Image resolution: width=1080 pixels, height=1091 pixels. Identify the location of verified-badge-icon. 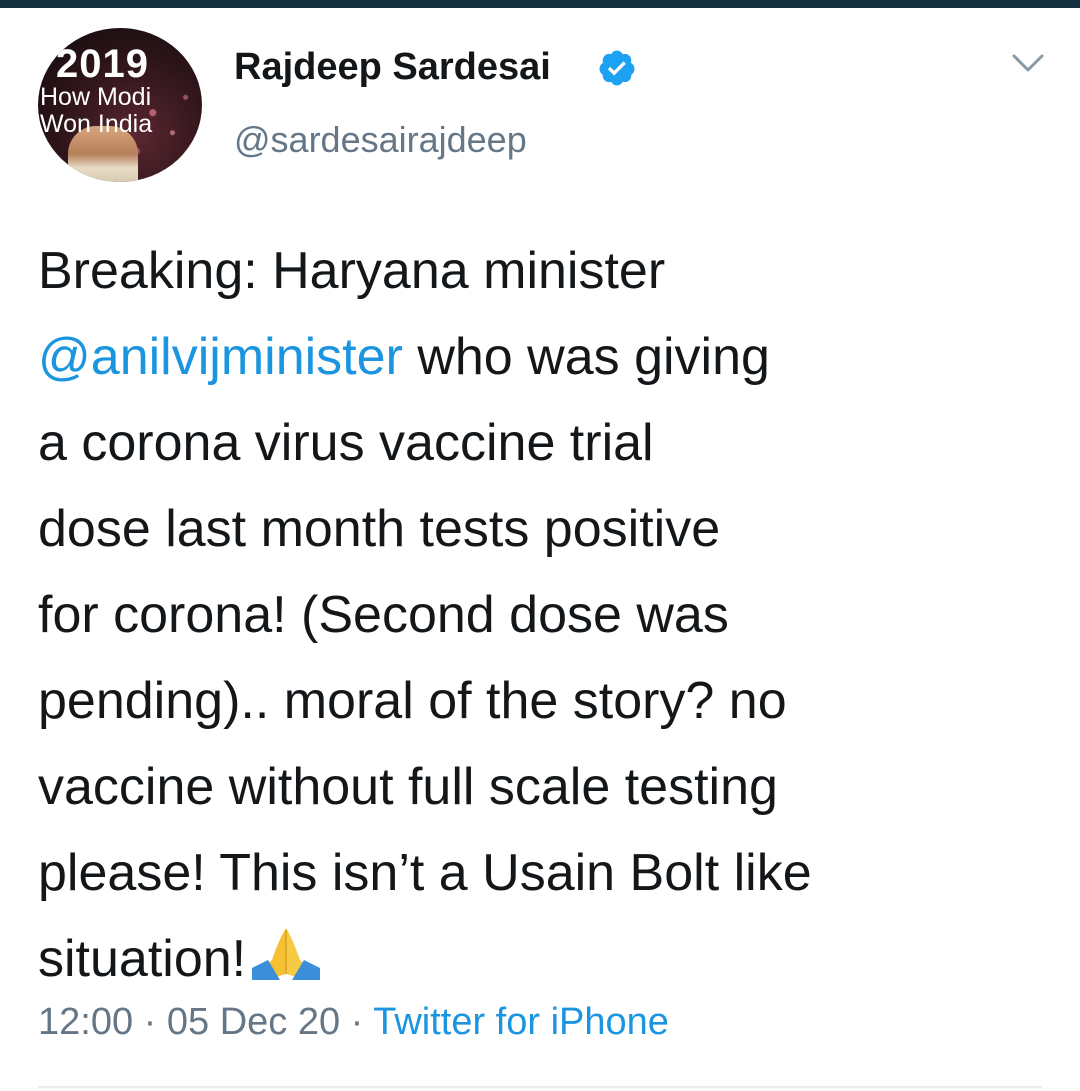
(617, 68).